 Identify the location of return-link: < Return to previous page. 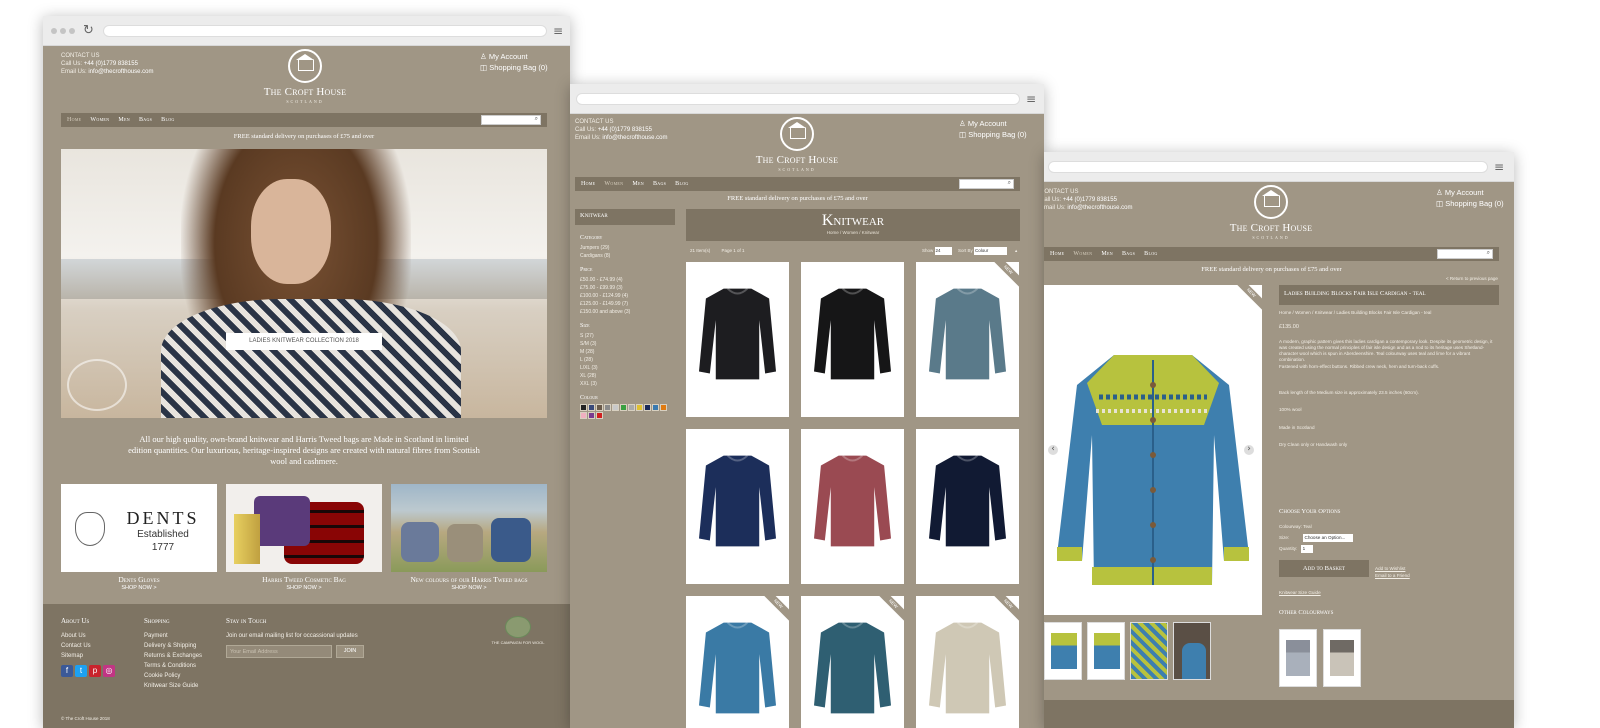
(1472, 279).